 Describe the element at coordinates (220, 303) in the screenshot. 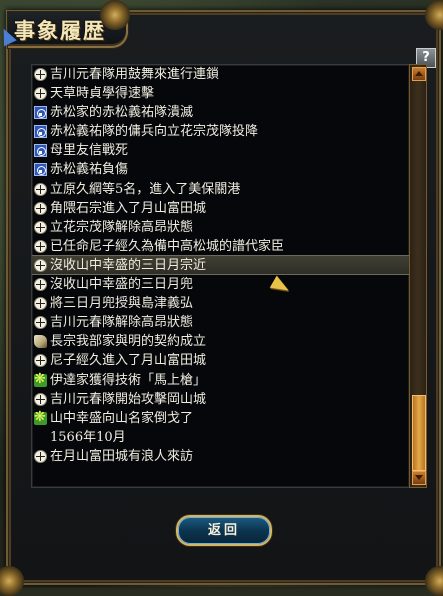

I see `list-item: 將三日月兜授與島津義弘` at that location.